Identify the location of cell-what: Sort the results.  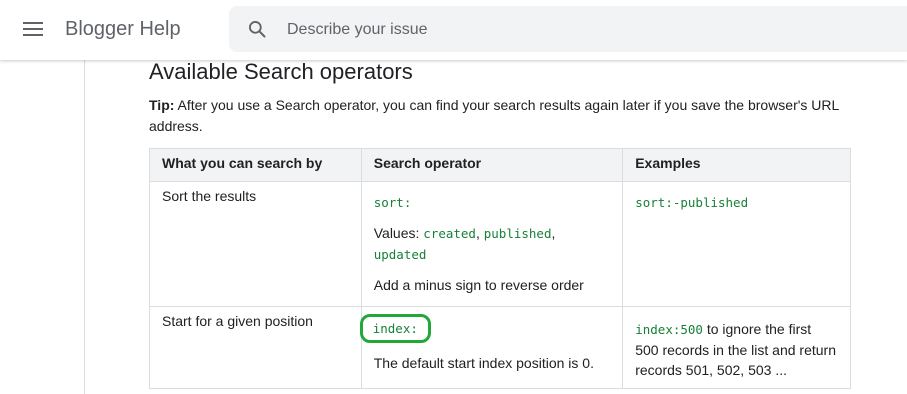
(255, 244).